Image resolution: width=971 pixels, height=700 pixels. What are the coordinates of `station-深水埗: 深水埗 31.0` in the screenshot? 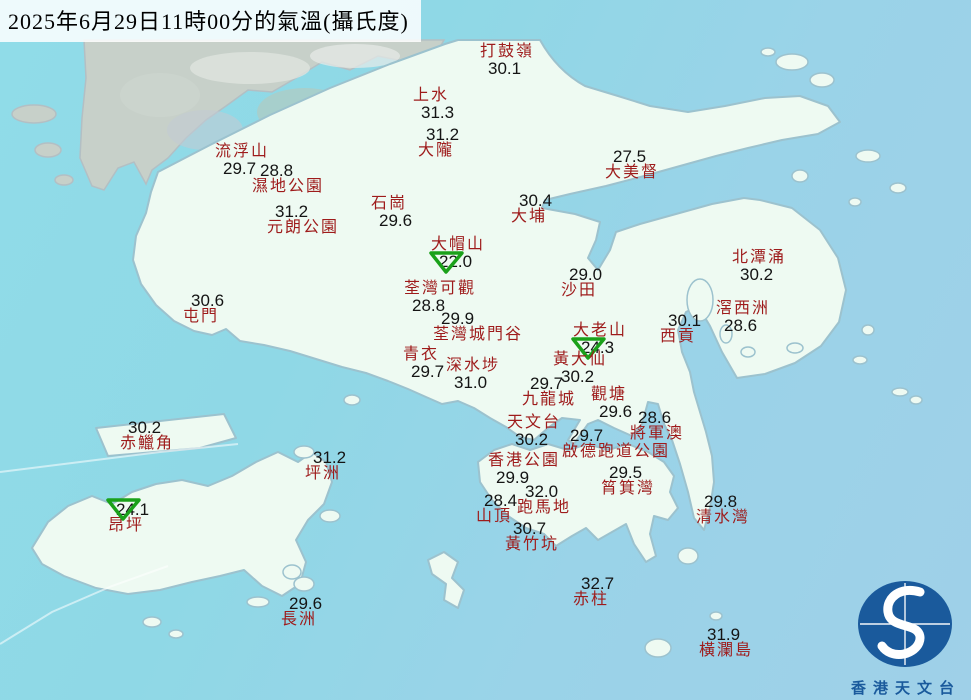 It's located at (473, 374).